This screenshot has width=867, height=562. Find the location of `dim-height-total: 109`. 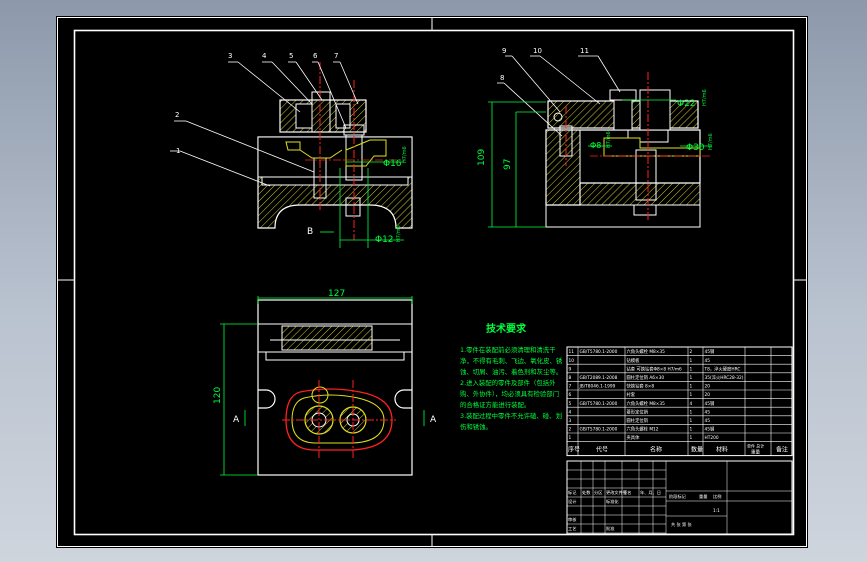

dim-height-total: 109 is located at coordinates (482, 157).